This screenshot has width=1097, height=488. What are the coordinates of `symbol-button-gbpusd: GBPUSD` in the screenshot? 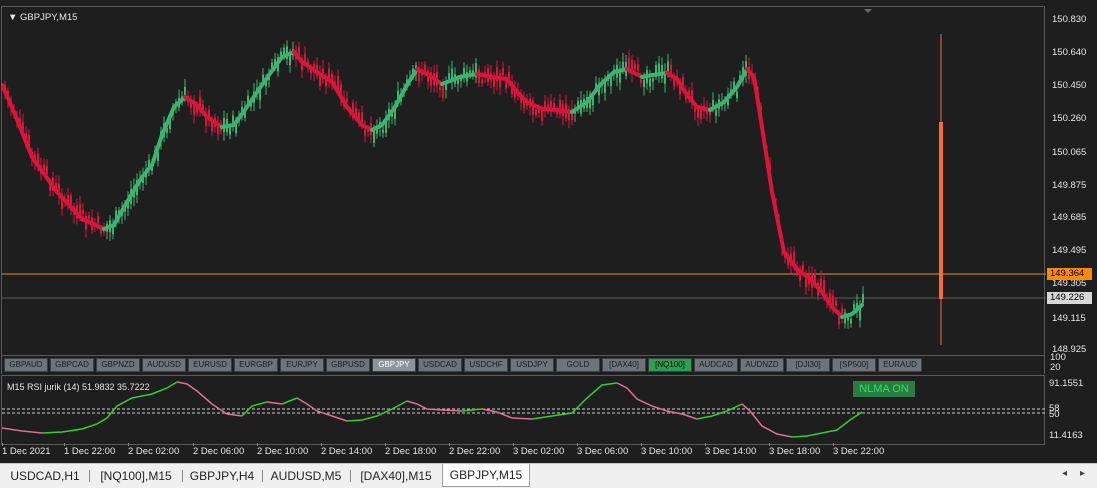 It's located at (348, 365).